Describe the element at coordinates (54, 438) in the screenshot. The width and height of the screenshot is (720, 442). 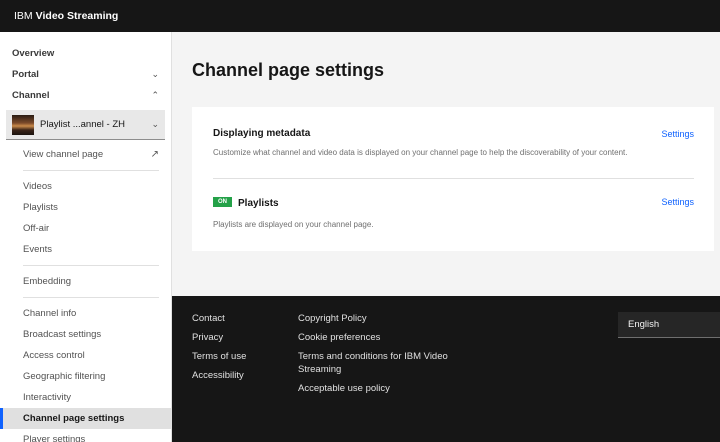
I see `sidebar-item-label: Player settings` at that location.